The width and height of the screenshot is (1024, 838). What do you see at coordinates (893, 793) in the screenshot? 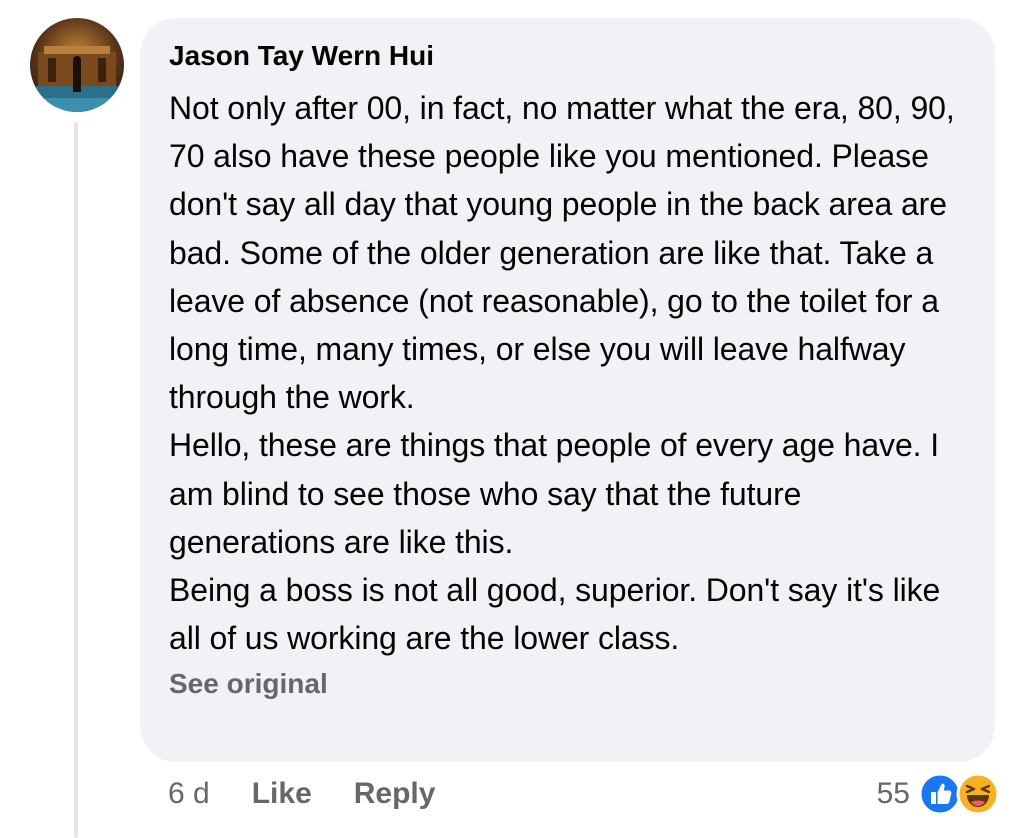
I see `reaction-count: 55` at bounding box center [893, 793].